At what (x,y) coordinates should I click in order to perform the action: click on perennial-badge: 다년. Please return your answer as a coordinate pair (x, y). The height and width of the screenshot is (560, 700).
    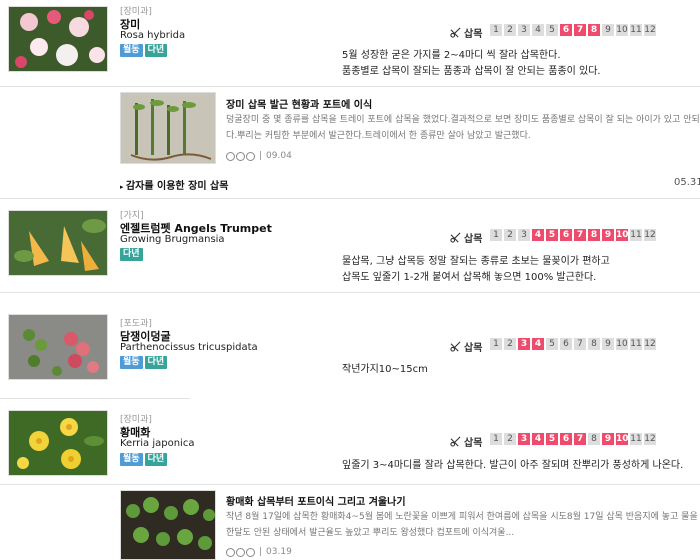
    Looking at the image, I should click on (131, 254).